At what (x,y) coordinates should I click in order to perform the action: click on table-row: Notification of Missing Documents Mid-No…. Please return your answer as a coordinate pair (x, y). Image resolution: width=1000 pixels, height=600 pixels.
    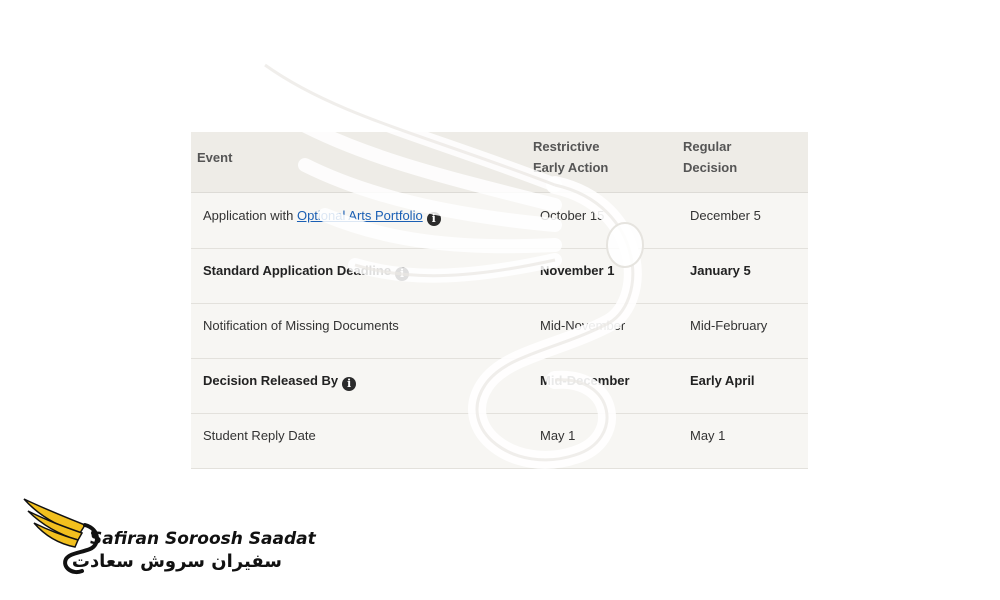
    Looking at the image, I should click on (499, 331).